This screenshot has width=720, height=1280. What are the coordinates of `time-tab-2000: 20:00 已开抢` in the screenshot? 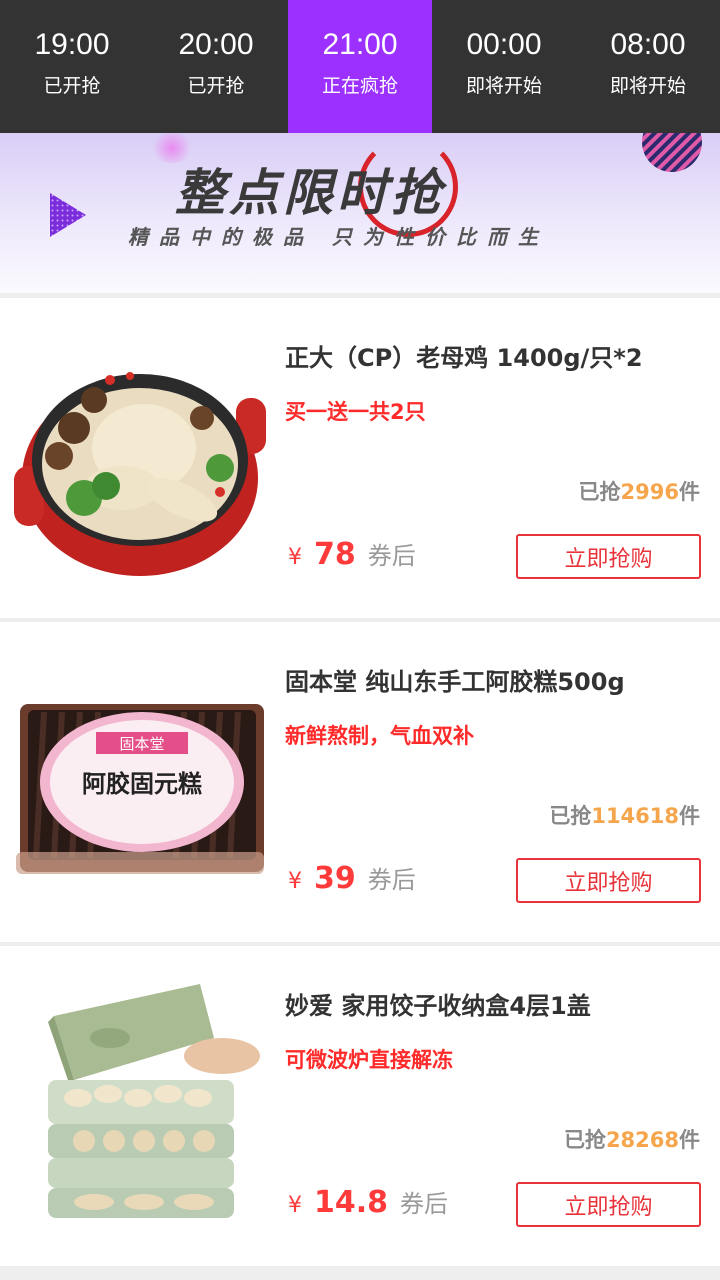 It's located at (216, 66).